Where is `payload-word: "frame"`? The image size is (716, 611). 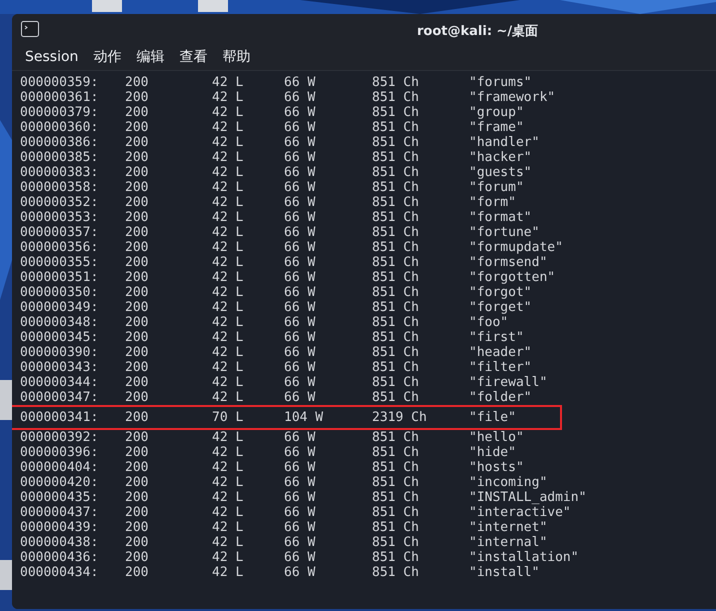 payload-word: "frame" is located at coordinates (496, 127).